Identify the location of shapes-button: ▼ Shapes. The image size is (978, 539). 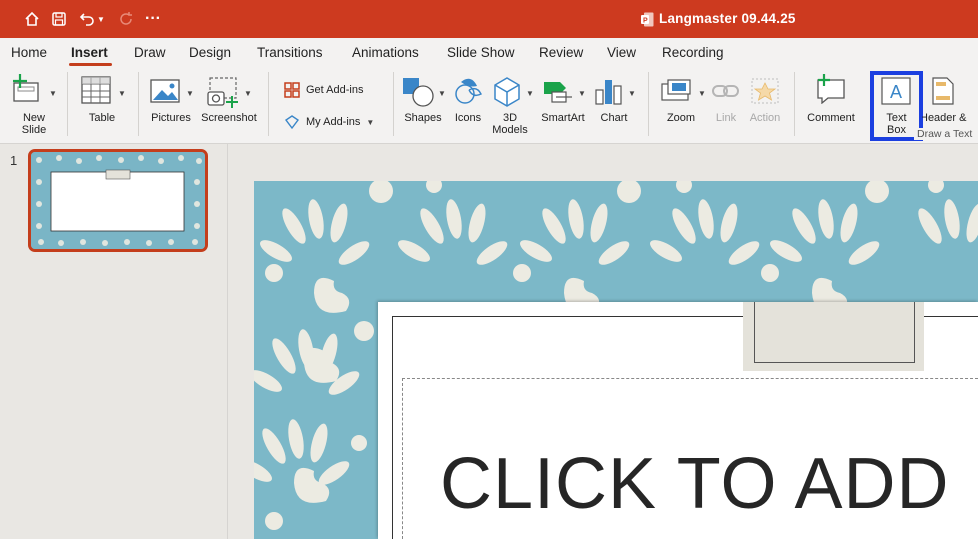
(424, 101).